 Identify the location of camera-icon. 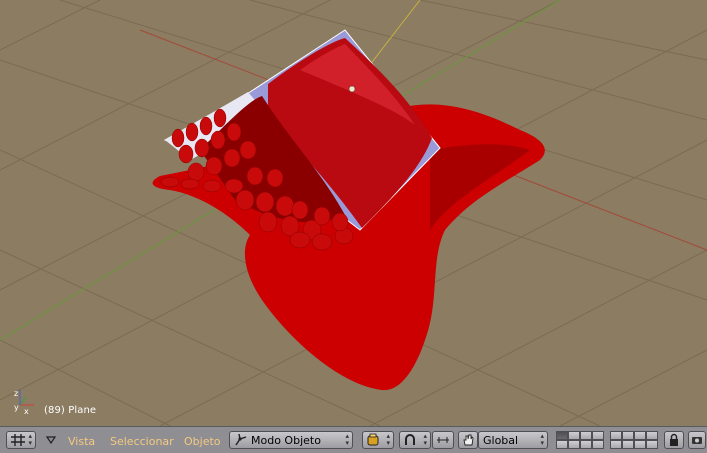
(697, 440).